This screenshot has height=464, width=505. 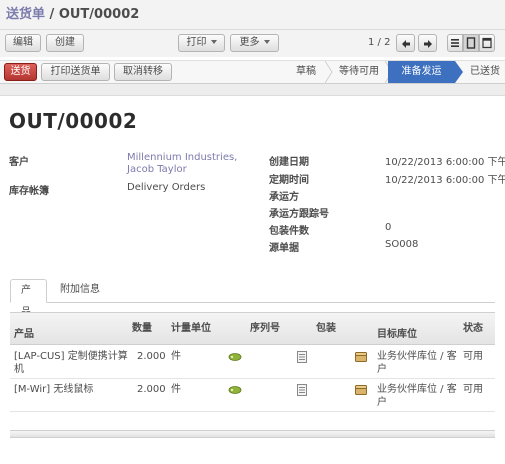 What do you see at coordinates (73, 121) in the screenshot?
I see `record-title: OUT/00002` at bounding box center [73, 121].